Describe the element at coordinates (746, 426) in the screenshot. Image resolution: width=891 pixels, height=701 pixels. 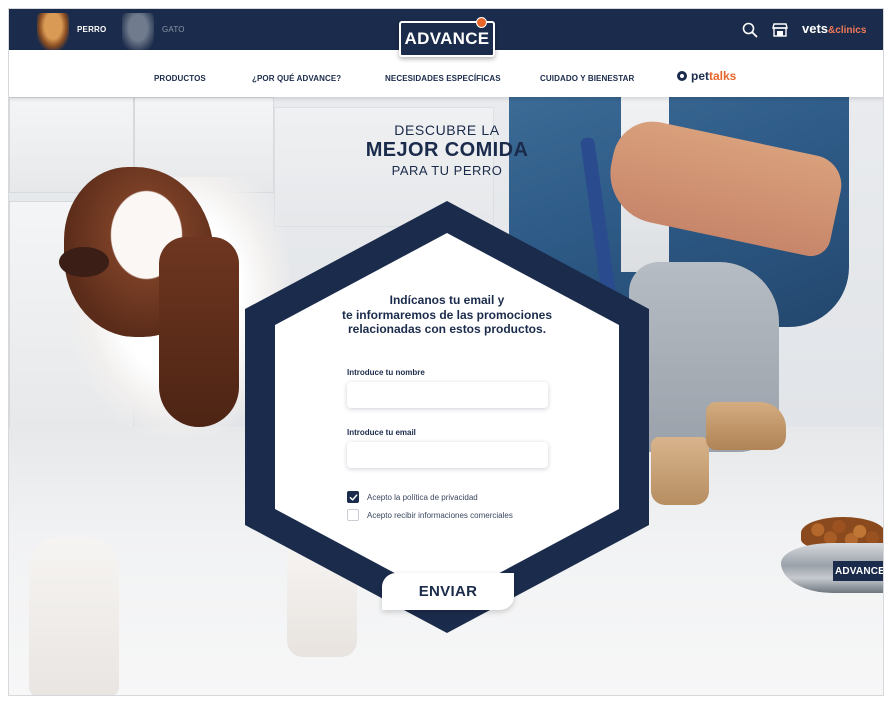
I see `person-boot-right` at that location.